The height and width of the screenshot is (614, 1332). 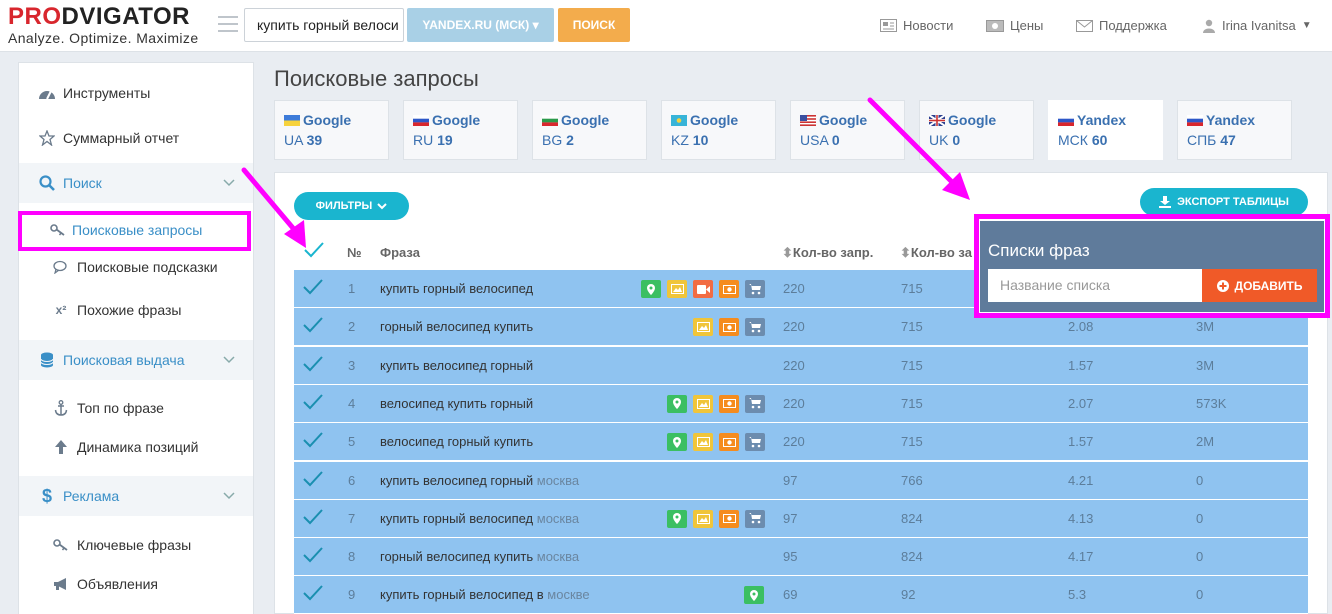 What do you see at coordinates (460, 130) in the screenshot?
I see `engine-tab-google-ru: Google RU 19` at bounding box center [460, 130].